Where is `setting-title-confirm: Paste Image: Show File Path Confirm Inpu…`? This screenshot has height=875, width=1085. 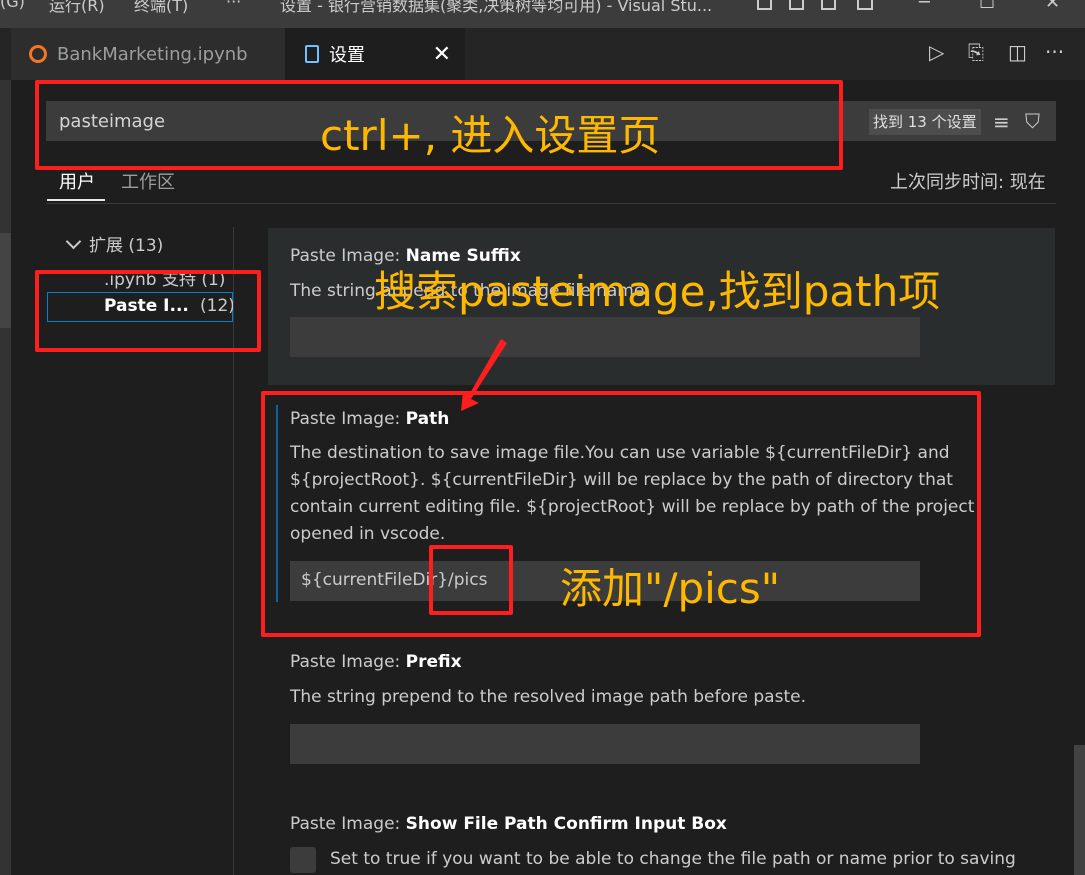 setting-title-confirm: Paste Image: Show File Path Confirm Inpu… is located at coordinates (508, 824).